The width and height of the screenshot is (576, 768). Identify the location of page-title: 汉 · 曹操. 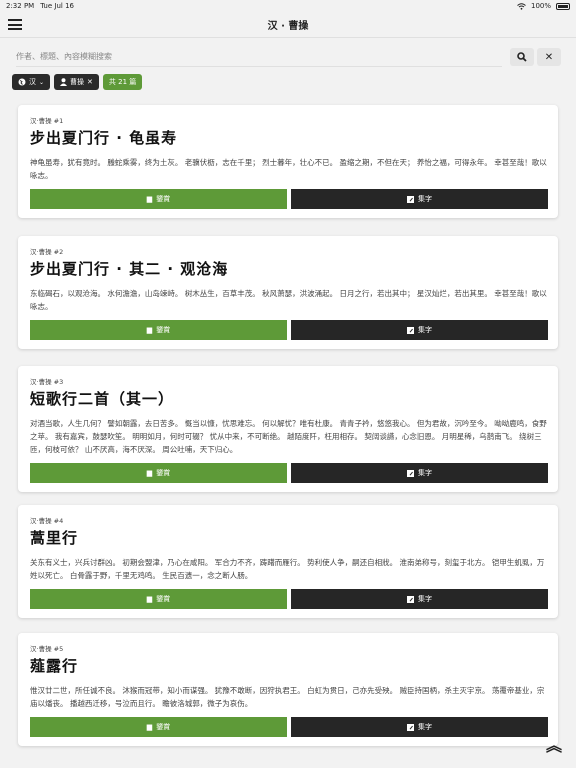
(288, 26).